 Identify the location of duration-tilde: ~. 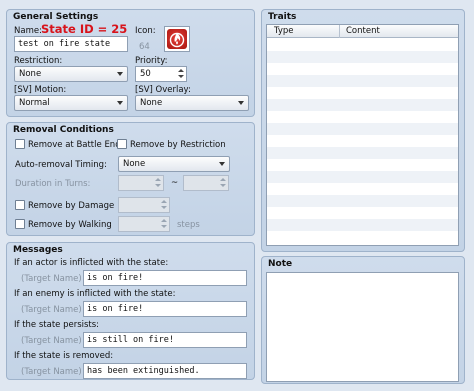
(175, 183).